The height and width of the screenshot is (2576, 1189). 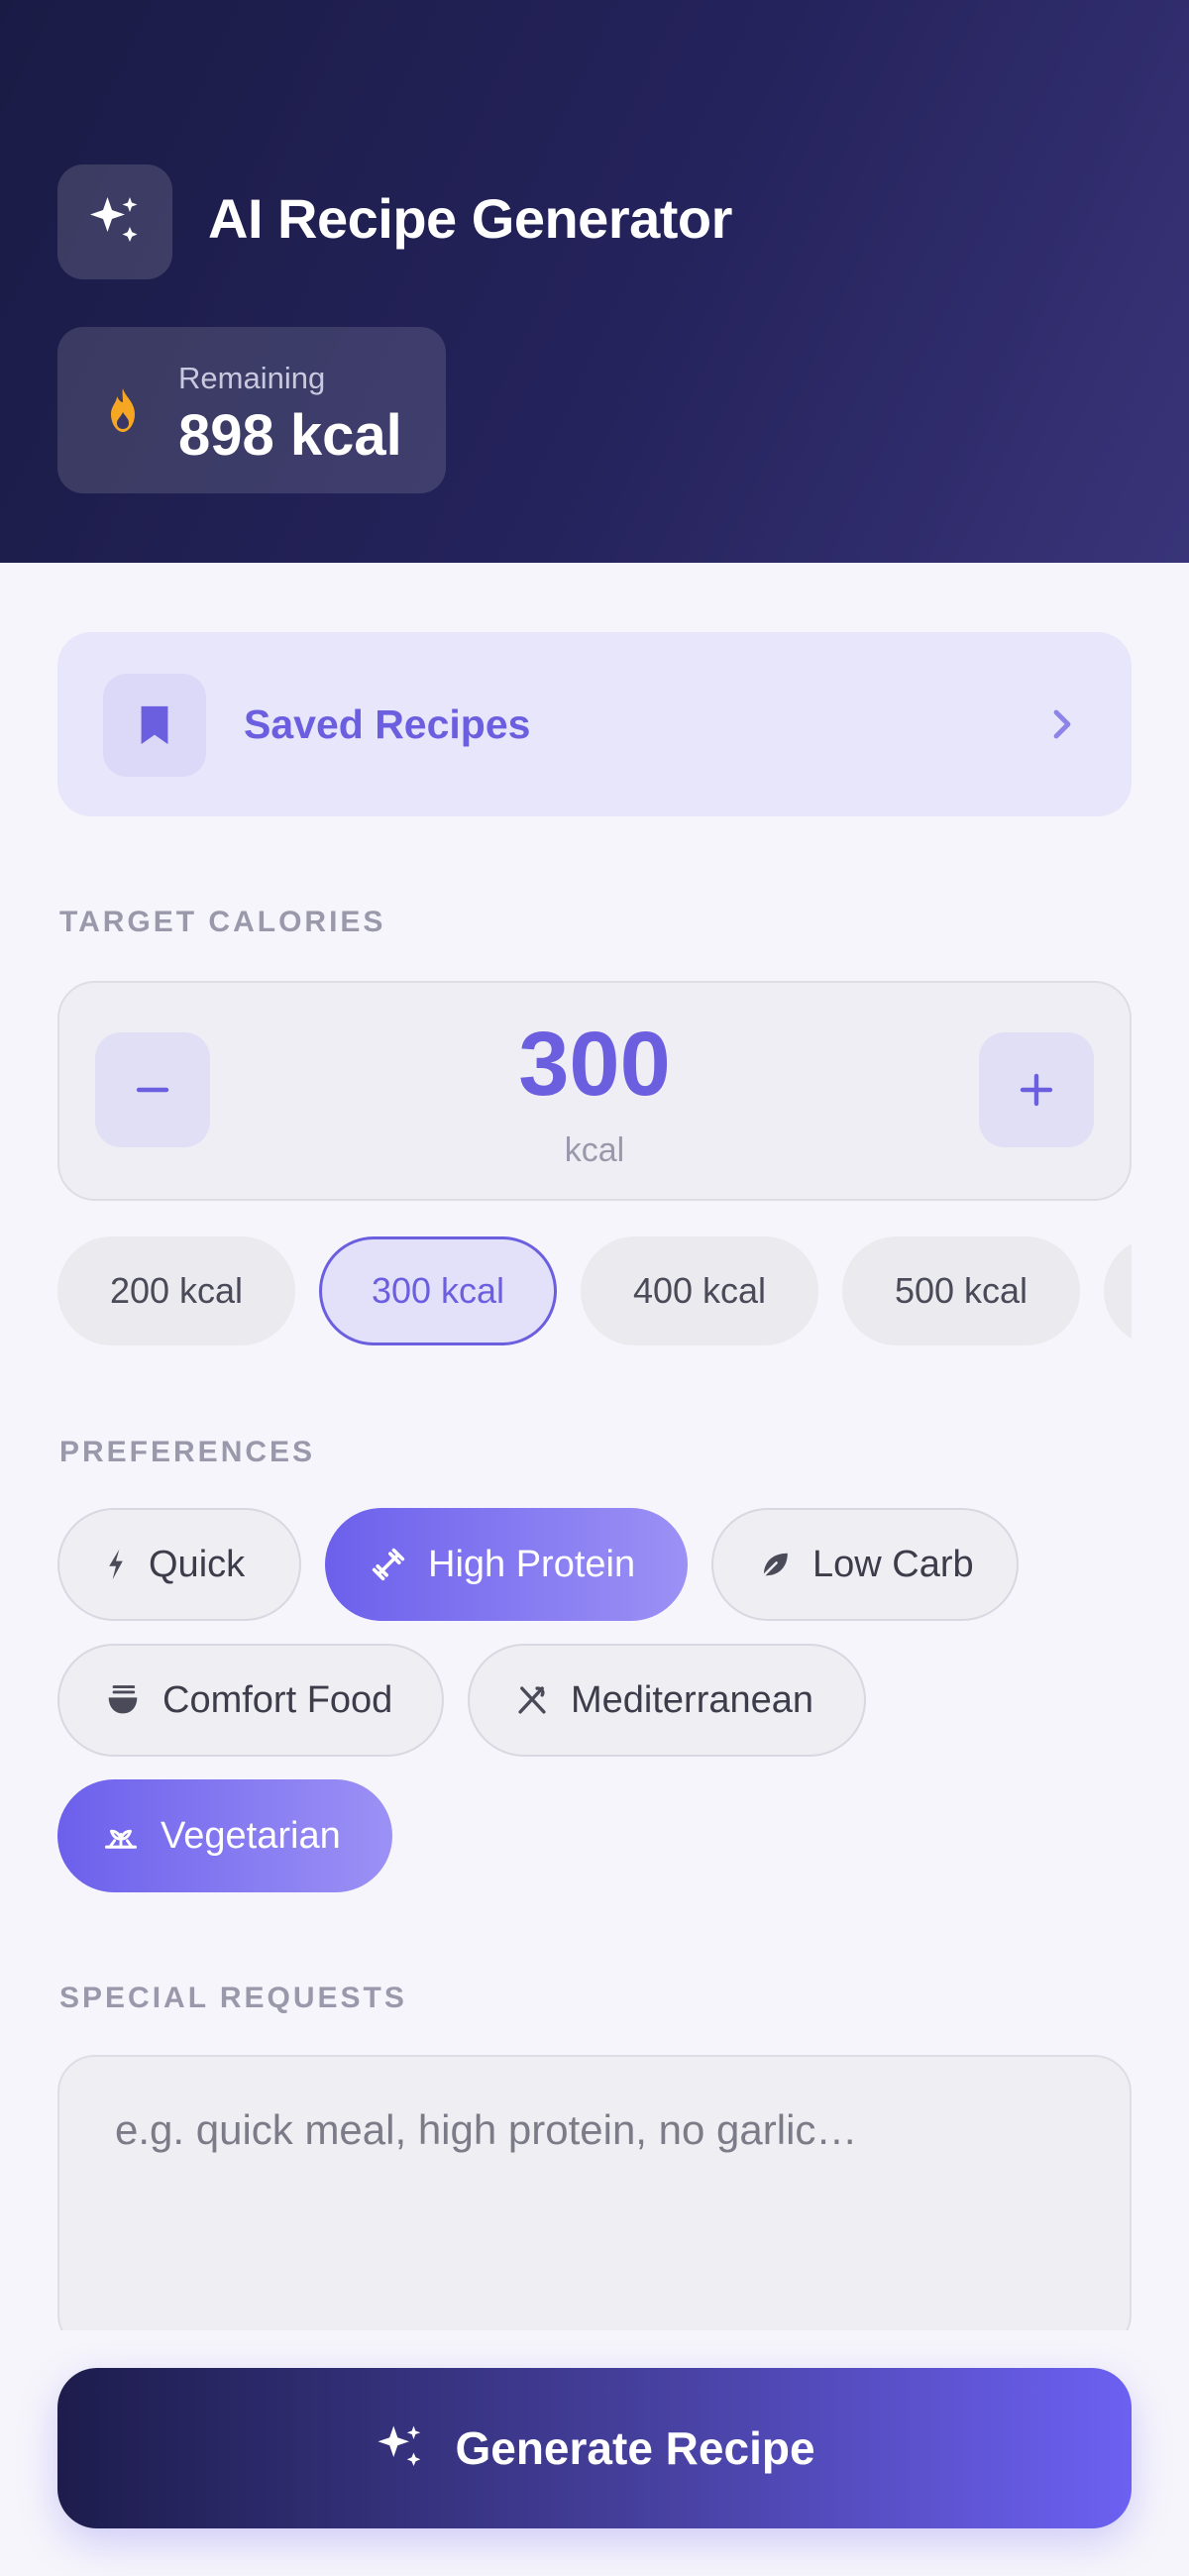 I want to click on calorie-stepper: 300 kcal, so click(x=594, y=1091).